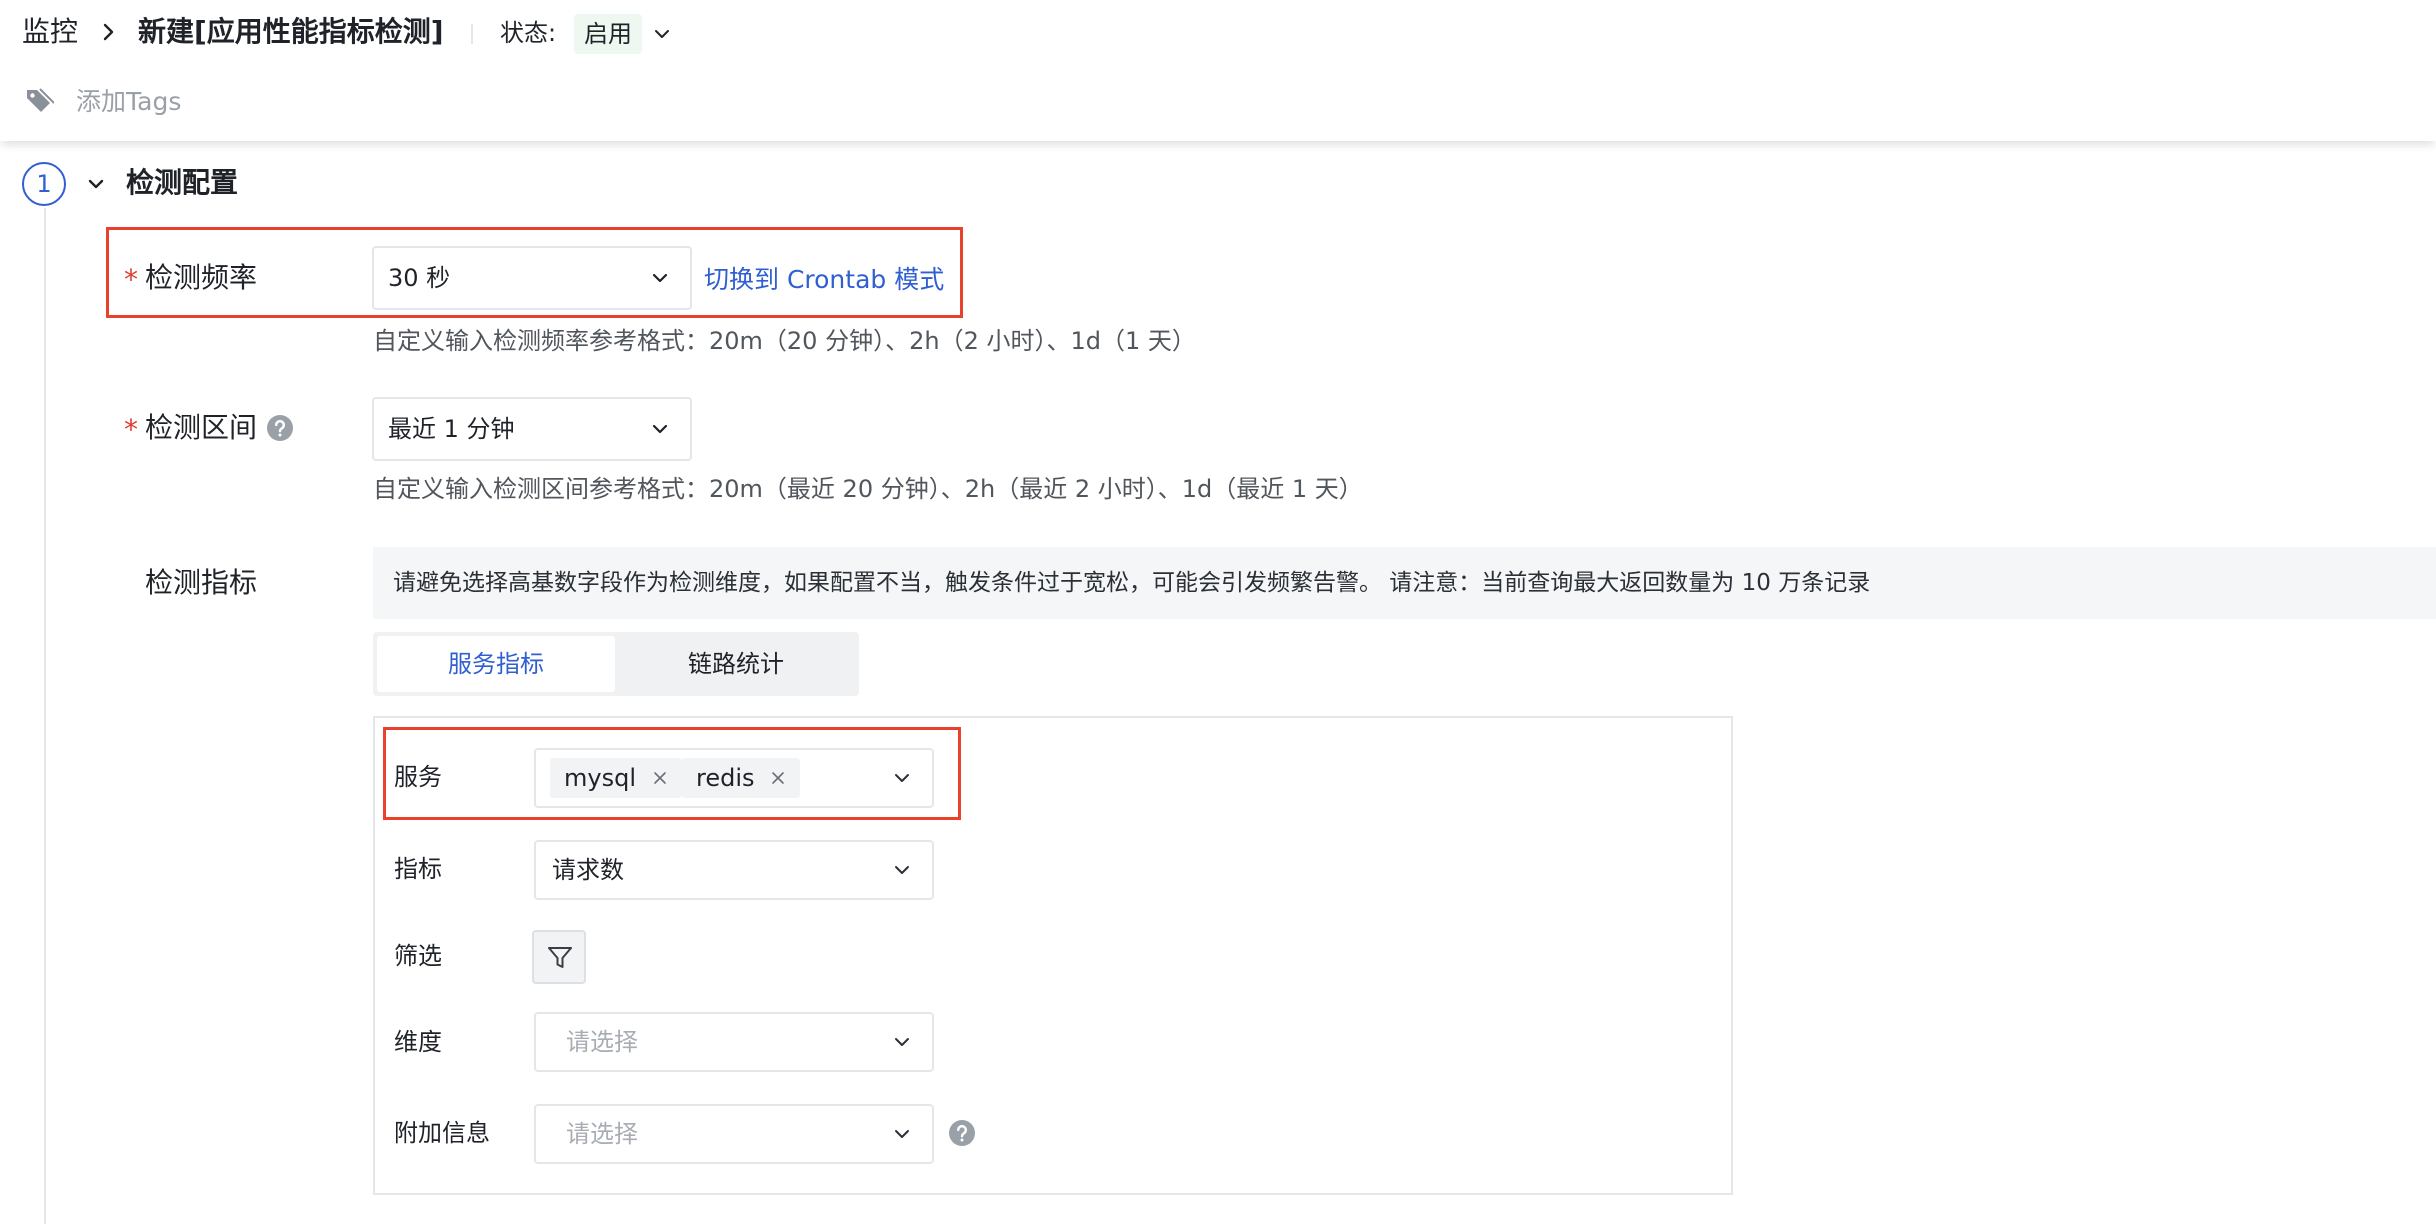 This screenshot has height=1224, width=2436. Describe the element at coordinates (734, 870) in the screenshot. I see `indicator-select: 请求数` at that location.